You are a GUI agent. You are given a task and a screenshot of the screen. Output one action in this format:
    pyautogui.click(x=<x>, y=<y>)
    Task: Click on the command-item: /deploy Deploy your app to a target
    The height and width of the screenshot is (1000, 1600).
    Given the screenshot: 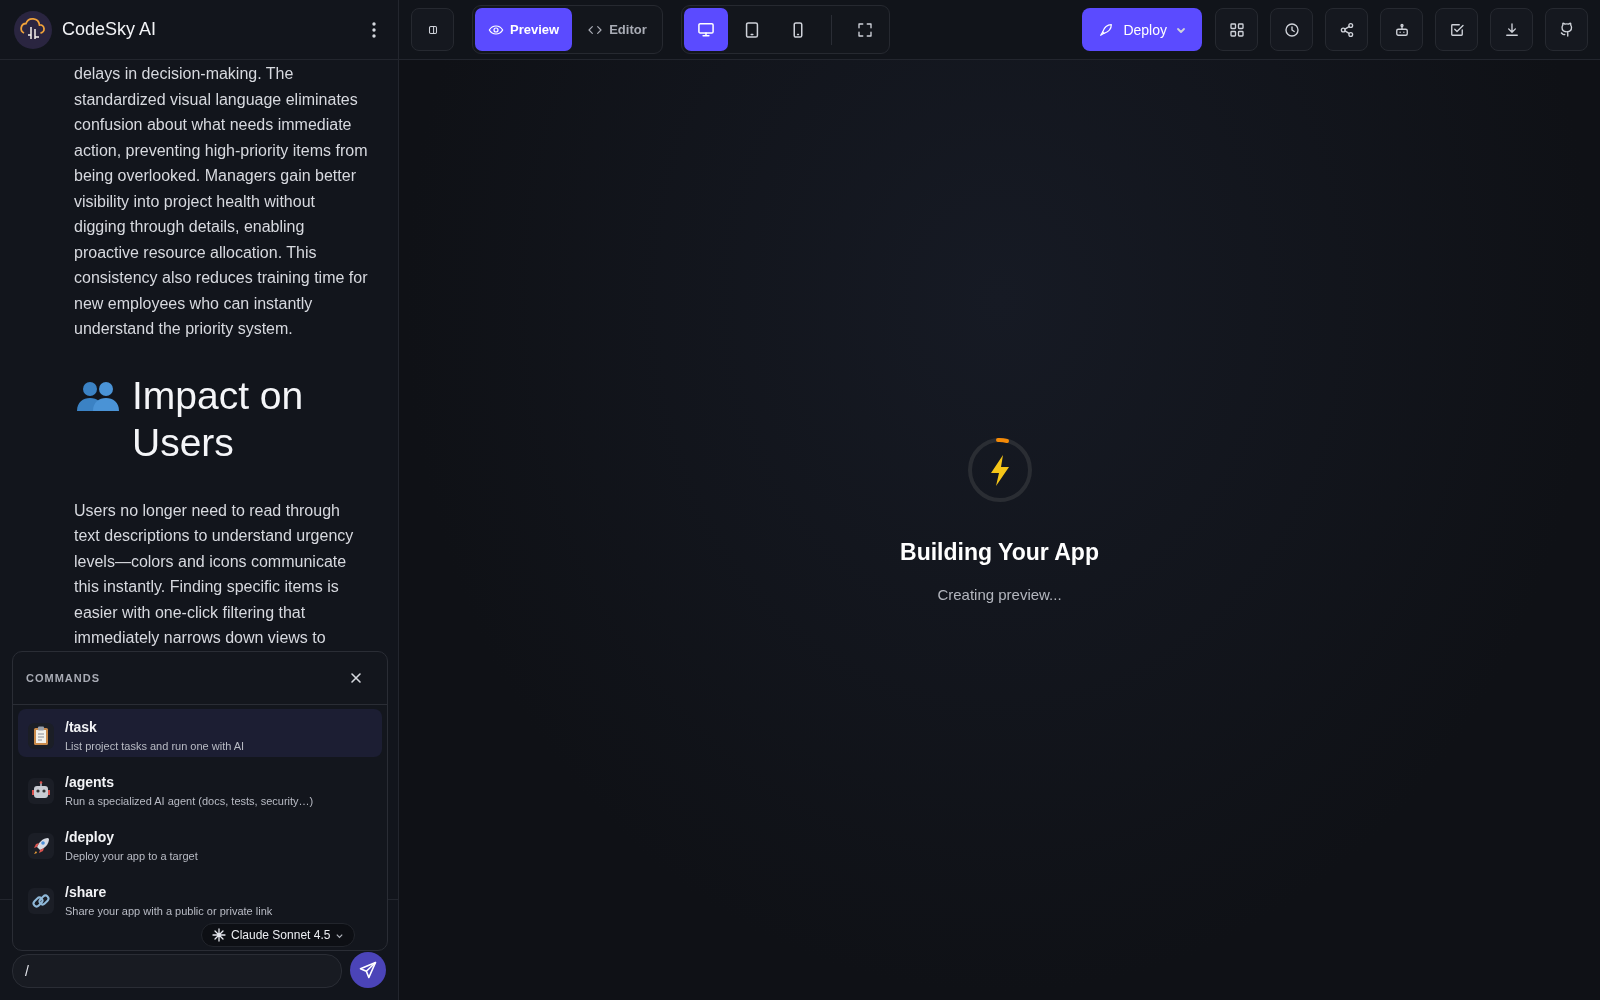 What is the action you would take?
    pyautogui.click(x=200, y=843)
    